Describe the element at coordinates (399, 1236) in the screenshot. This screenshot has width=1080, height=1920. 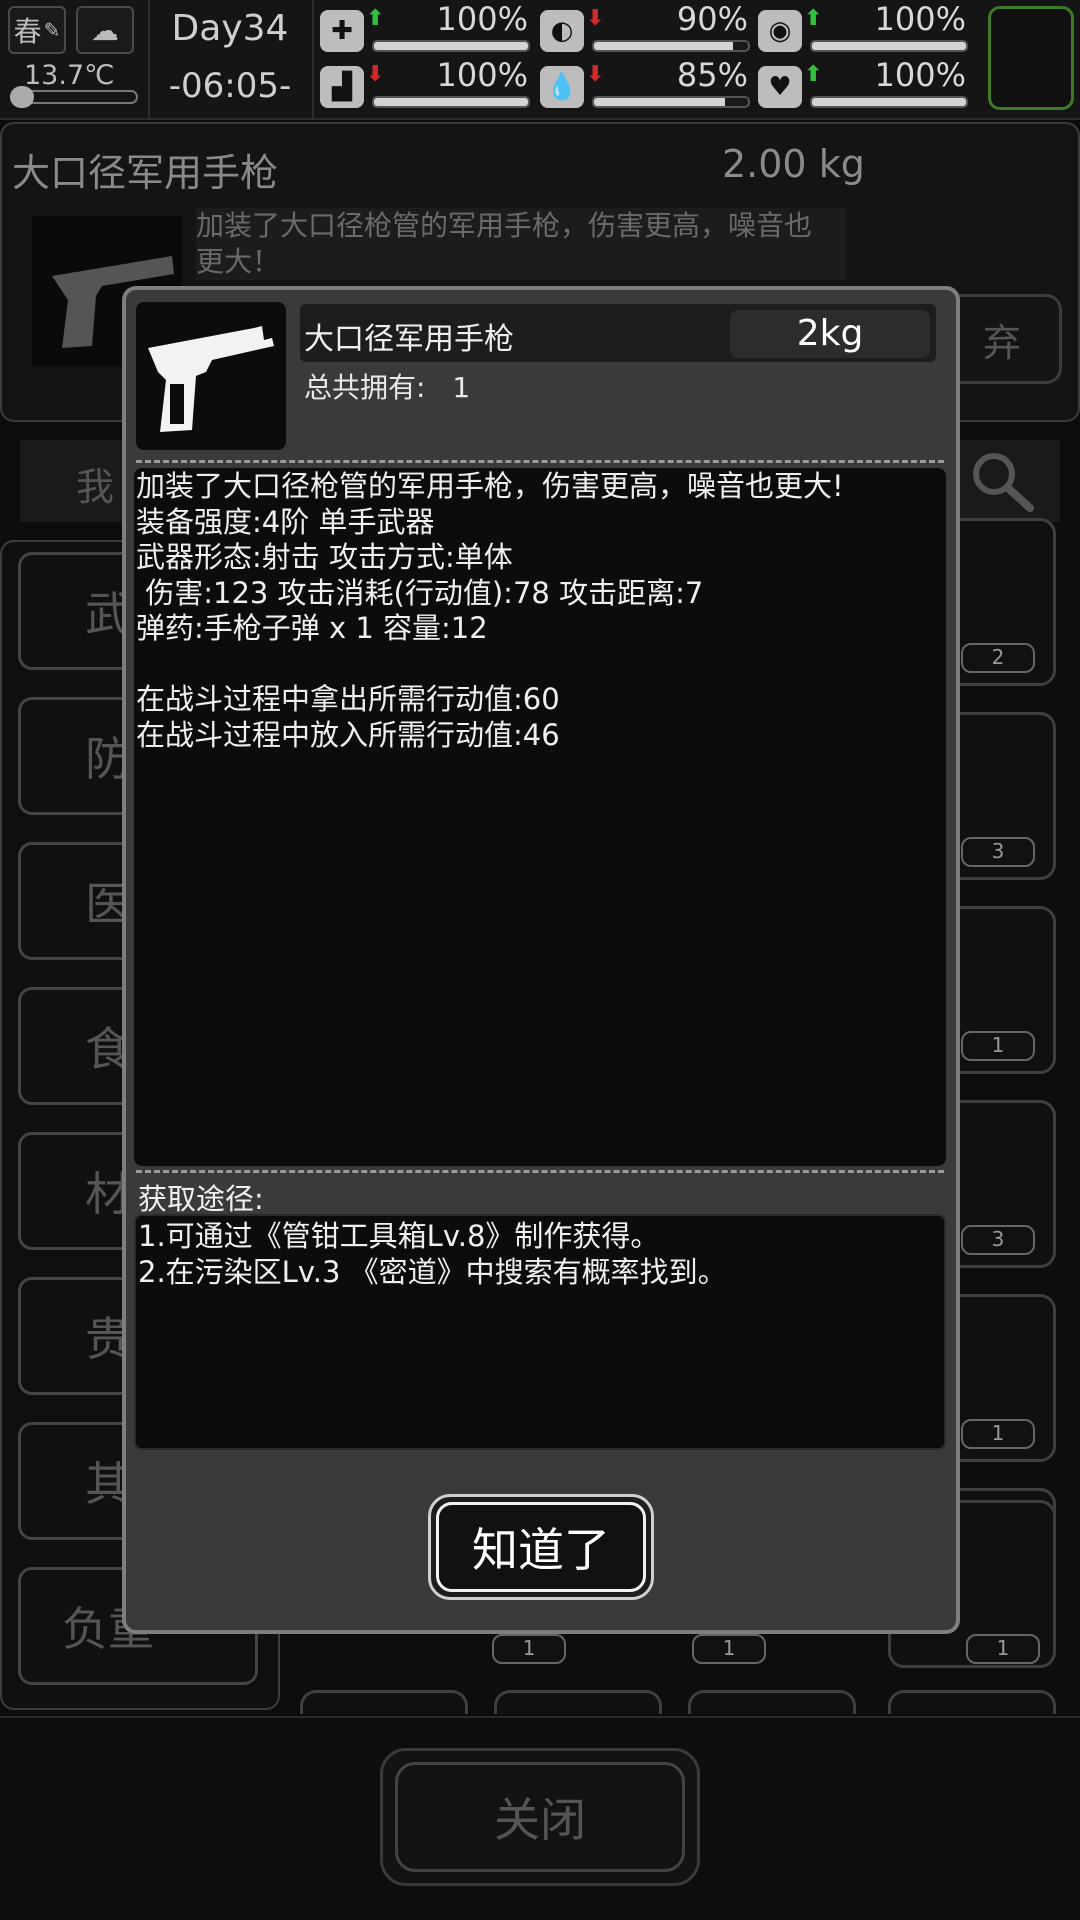
I see `source-line: 1.可通过《管钳工具箱Lv.8》制作获得。` at that location.